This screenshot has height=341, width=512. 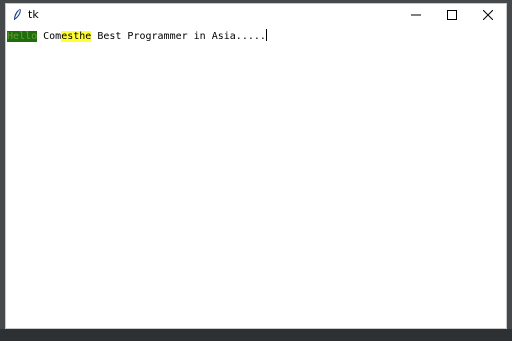 I want to click on minimize-button, so click(x=416, y=15).